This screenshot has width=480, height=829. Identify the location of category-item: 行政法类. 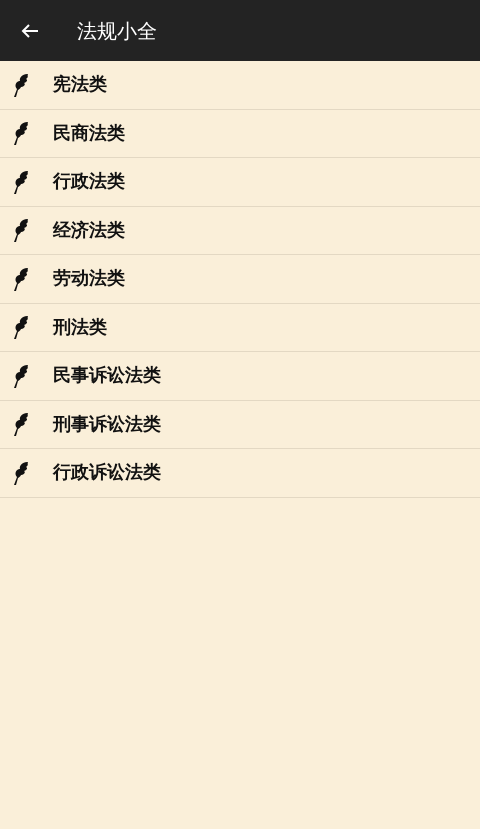
(240, 182).